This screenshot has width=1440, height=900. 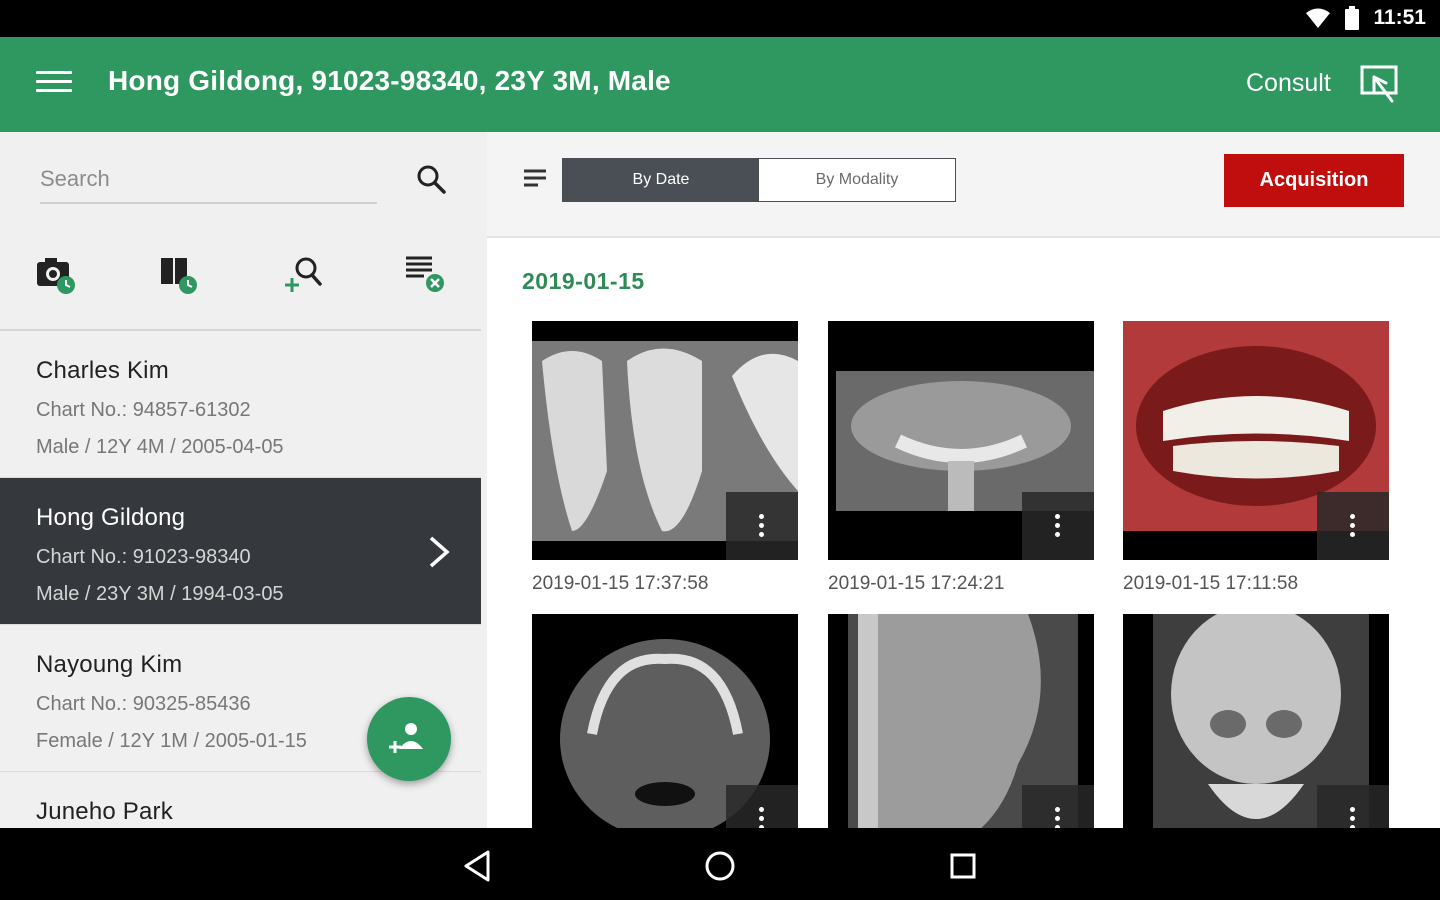 I want to click on patient-name: Hong Gildong, so click(x=111, y=517).